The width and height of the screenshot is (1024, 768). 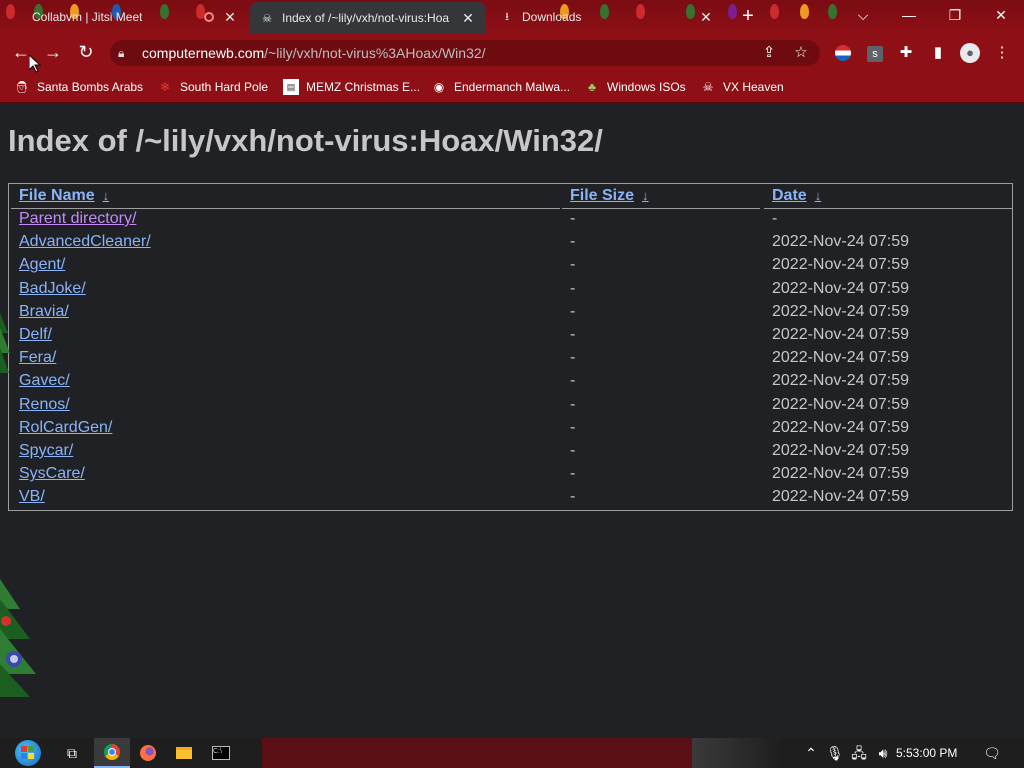 I want to click on directory-link: Delf/, so click(x=35, y=334).